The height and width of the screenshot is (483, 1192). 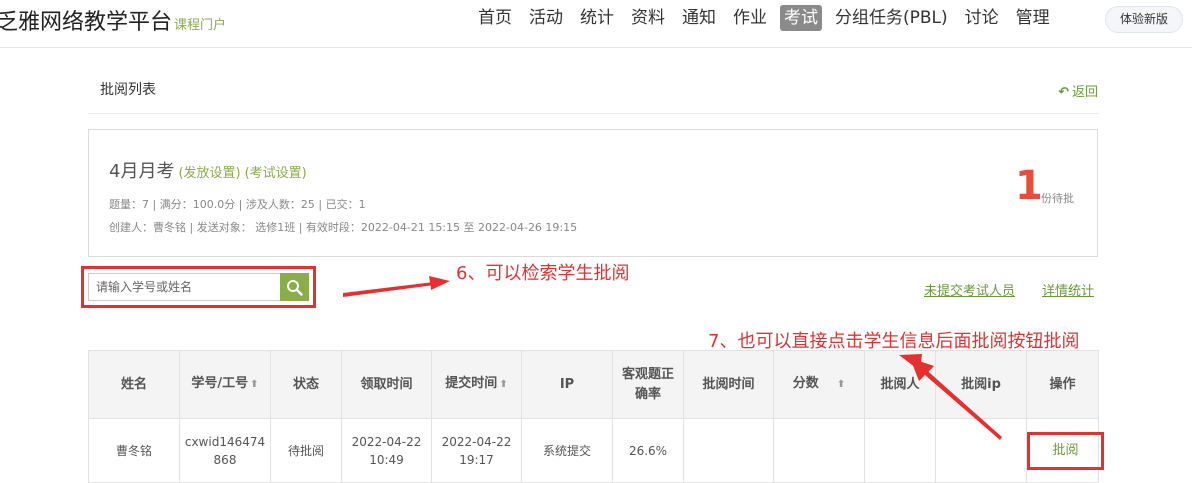 I want to click on unsubmitted-students-link: 未提交考试人员, so click(x=969, y=289).